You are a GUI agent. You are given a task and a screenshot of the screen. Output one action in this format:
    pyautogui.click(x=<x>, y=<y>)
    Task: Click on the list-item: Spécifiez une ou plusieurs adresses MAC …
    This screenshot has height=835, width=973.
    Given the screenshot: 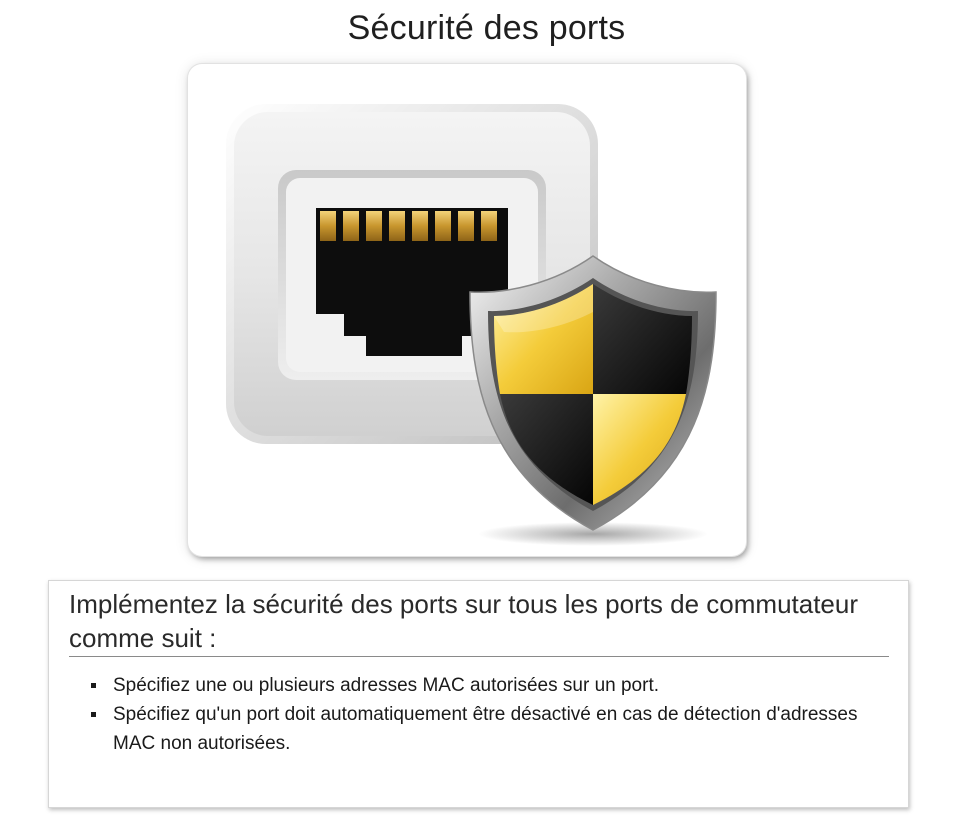 What is the action you would take?
    pyautogui.click(x=479, y=685)
    